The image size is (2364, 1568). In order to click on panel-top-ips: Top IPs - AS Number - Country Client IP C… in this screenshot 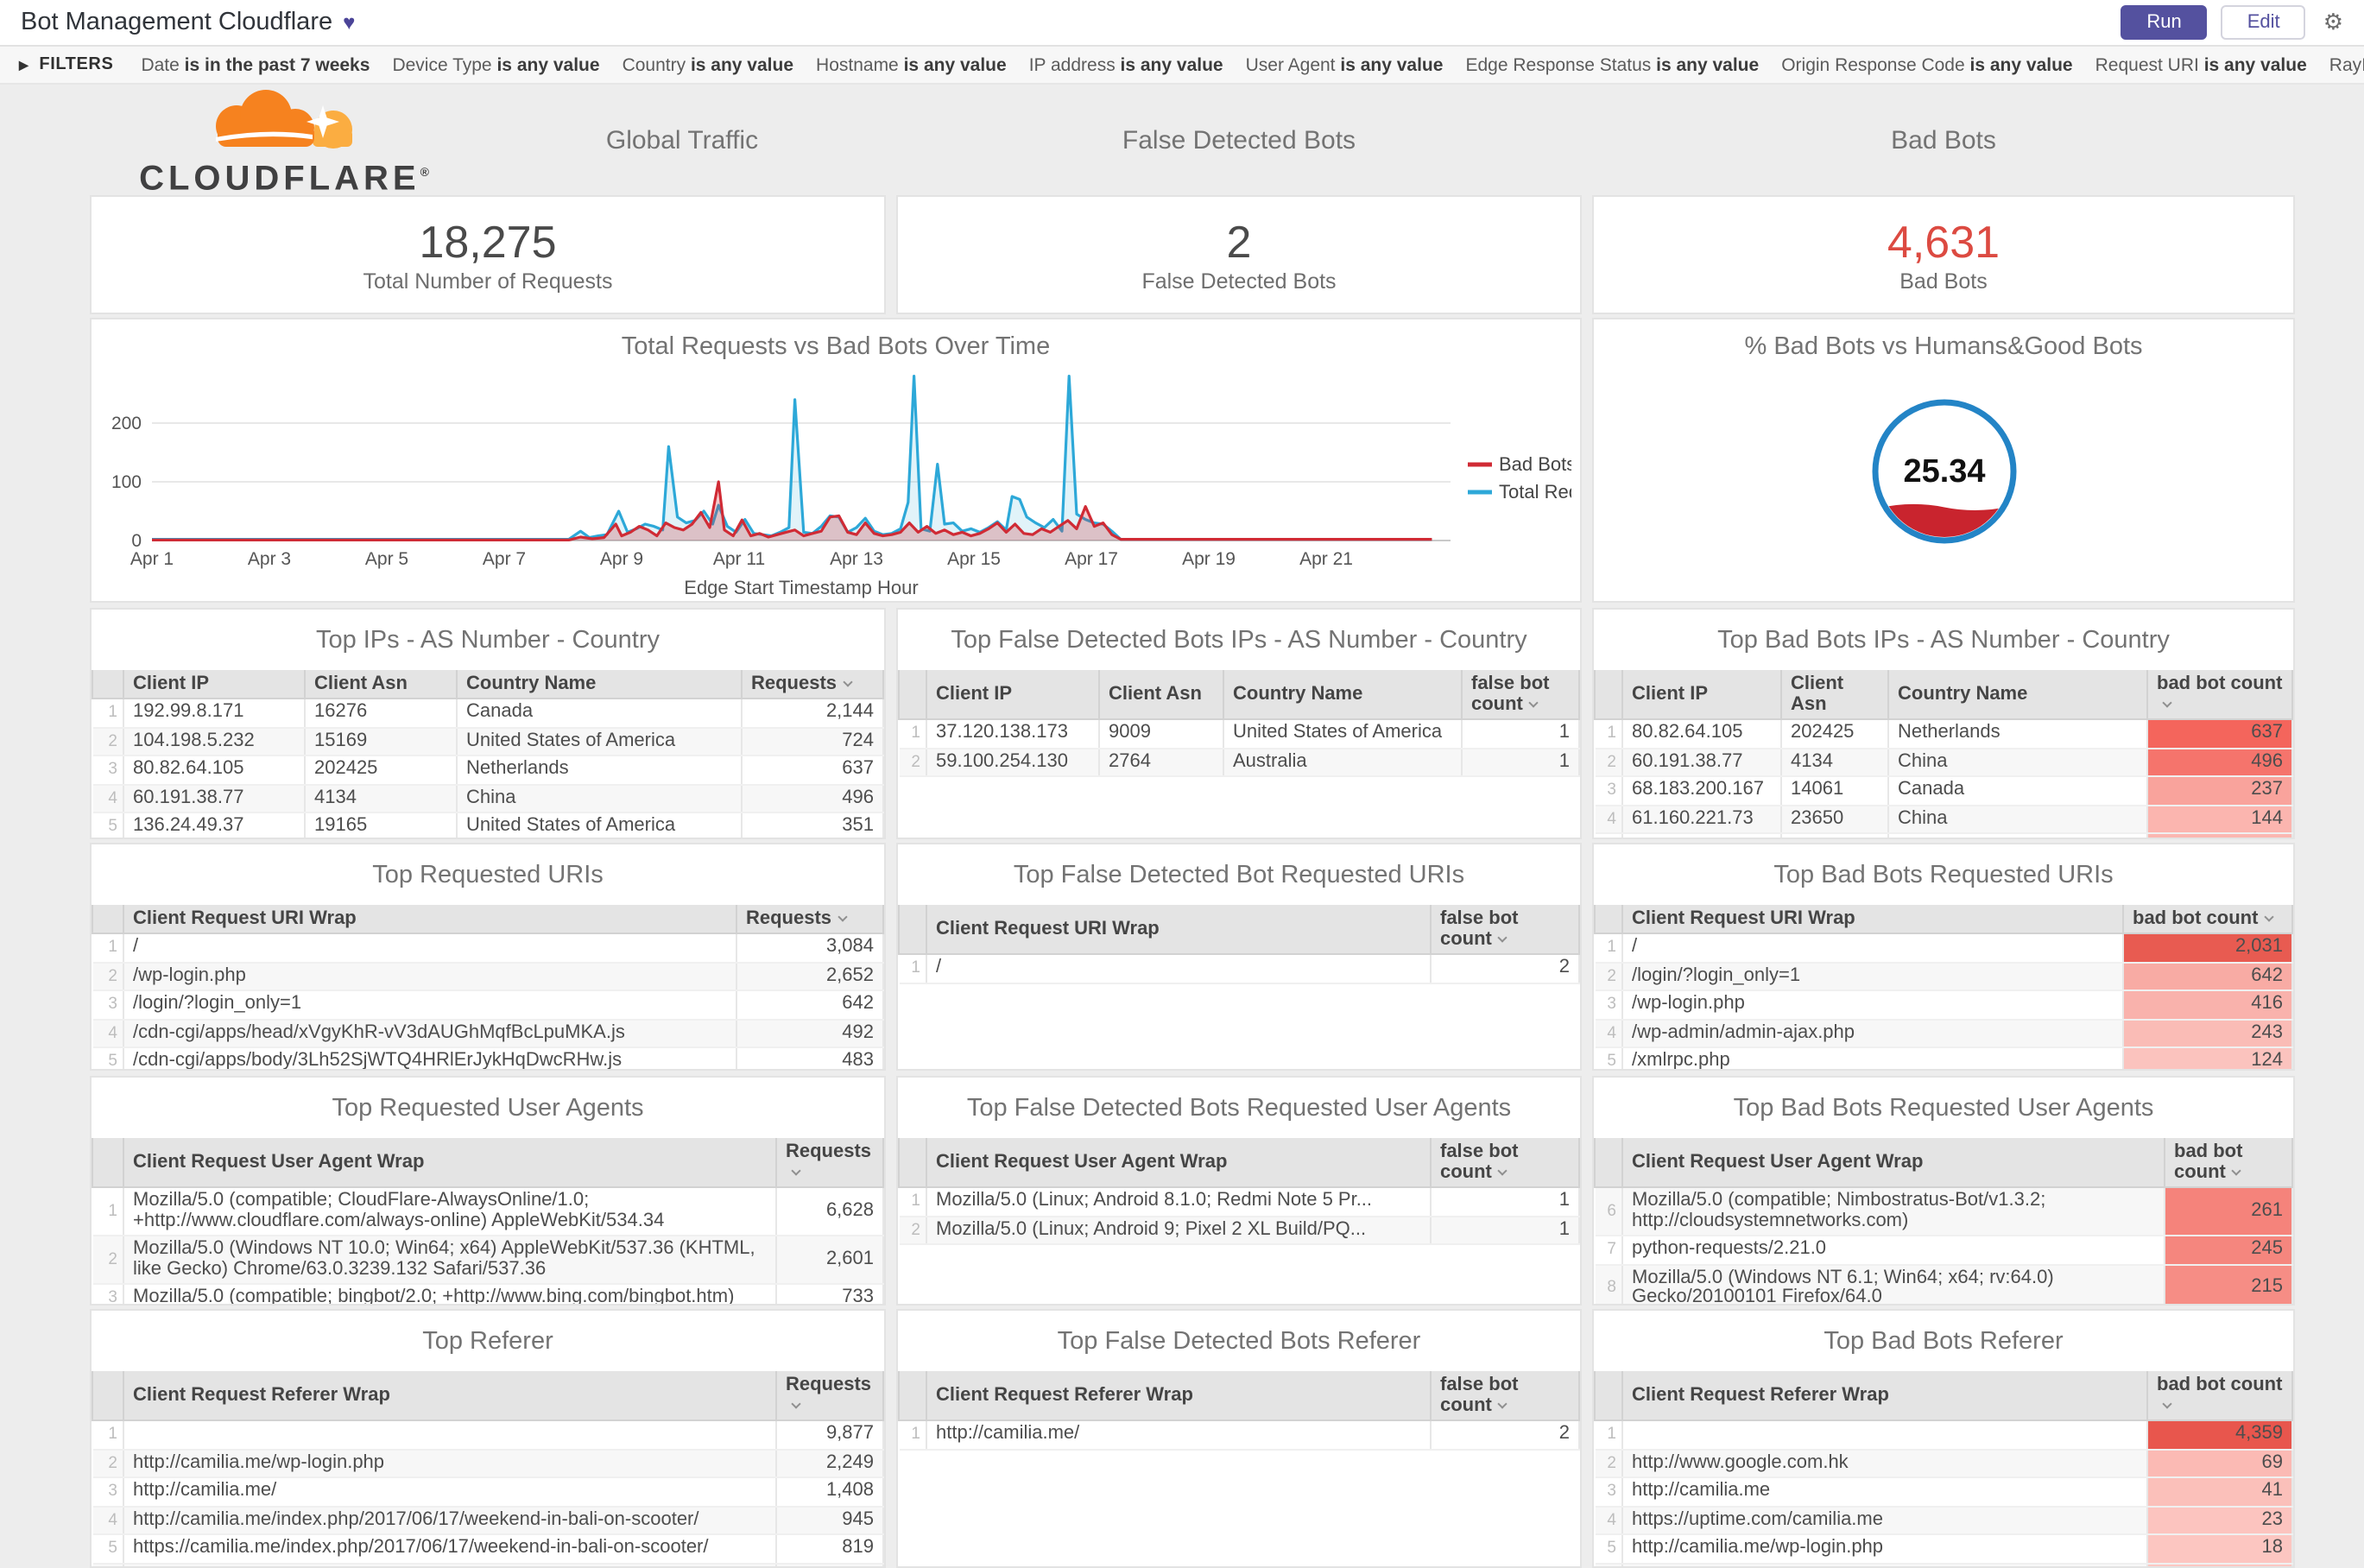, I will do `click(488, 724)`.